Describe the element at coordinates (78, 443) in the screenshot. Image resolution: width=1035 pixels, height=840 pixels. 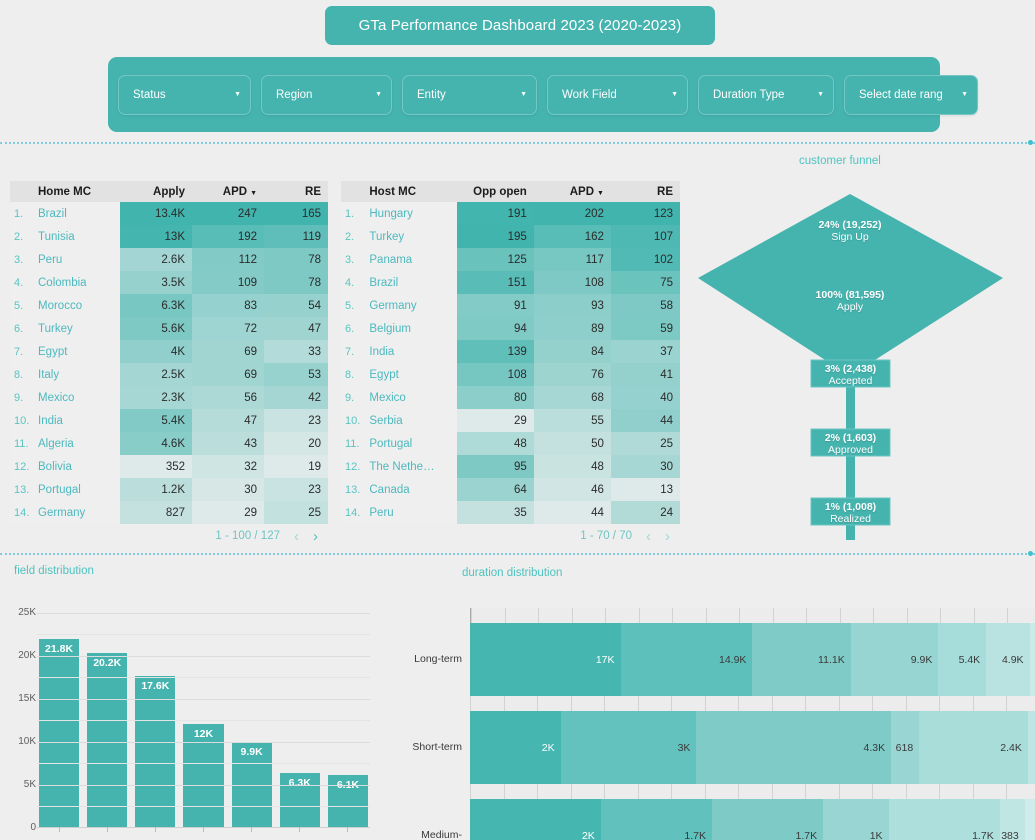
I see `row-country-name: Algeria` at that location.